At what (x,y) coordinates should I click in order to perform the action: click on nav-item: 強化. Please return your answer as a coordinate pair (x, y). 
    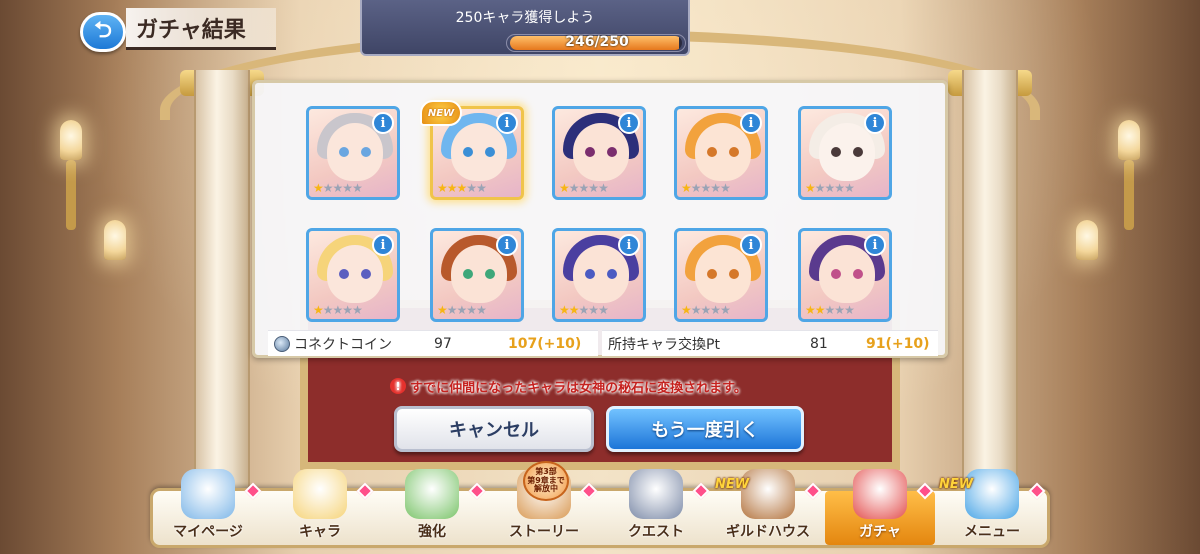
    Looking at the image, I should click on (432, 507).